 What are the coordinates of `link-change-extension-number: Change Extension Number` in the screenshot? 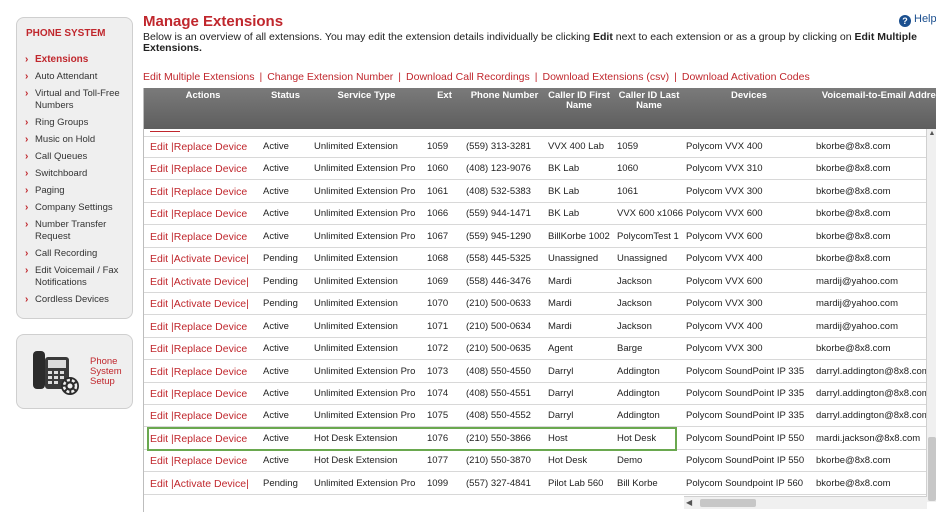 It's located at (330, 77).